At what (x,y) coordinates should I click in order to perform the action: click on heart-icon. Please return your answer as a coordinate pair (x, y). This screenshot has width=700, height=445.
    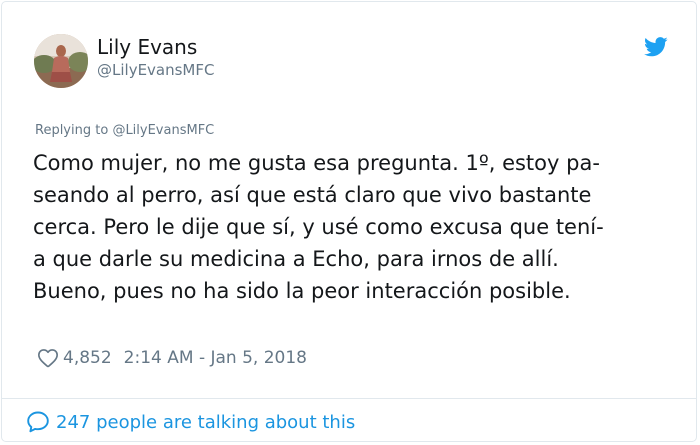
    Looking at the image, I should click on (48, 358).